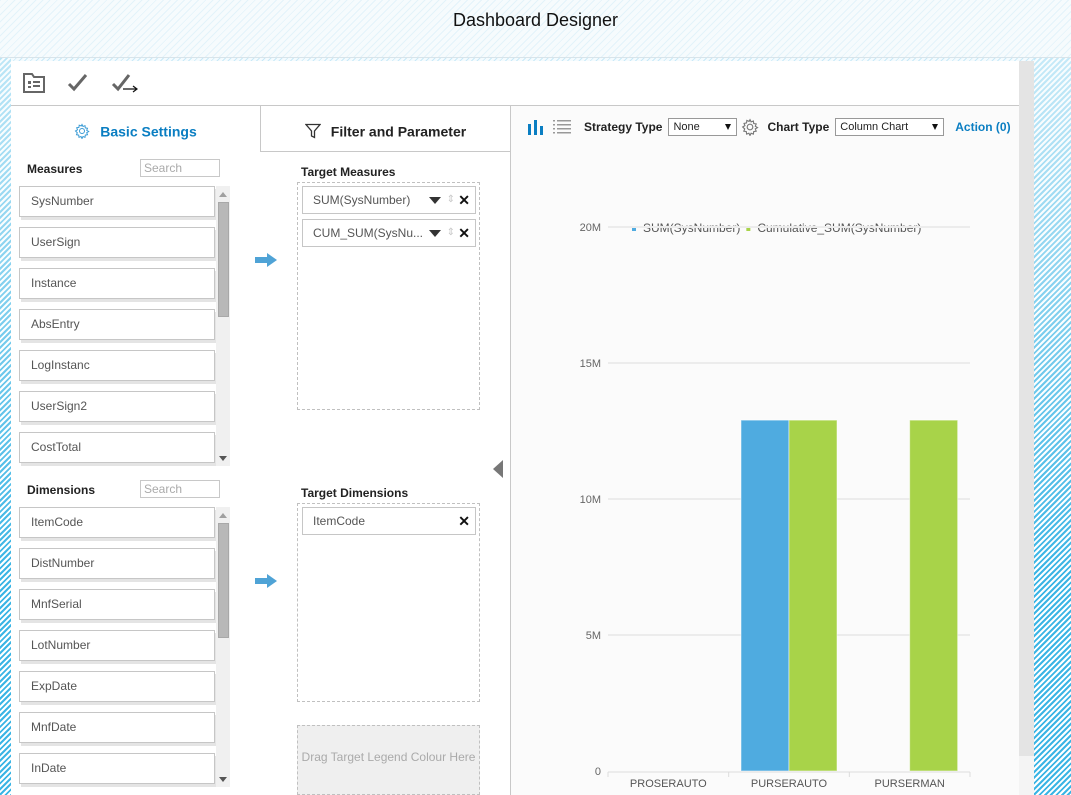  I want to click on chart-axes: PROSERAUTO PURSERAUTO PURSERMAN, so click(789, 780).